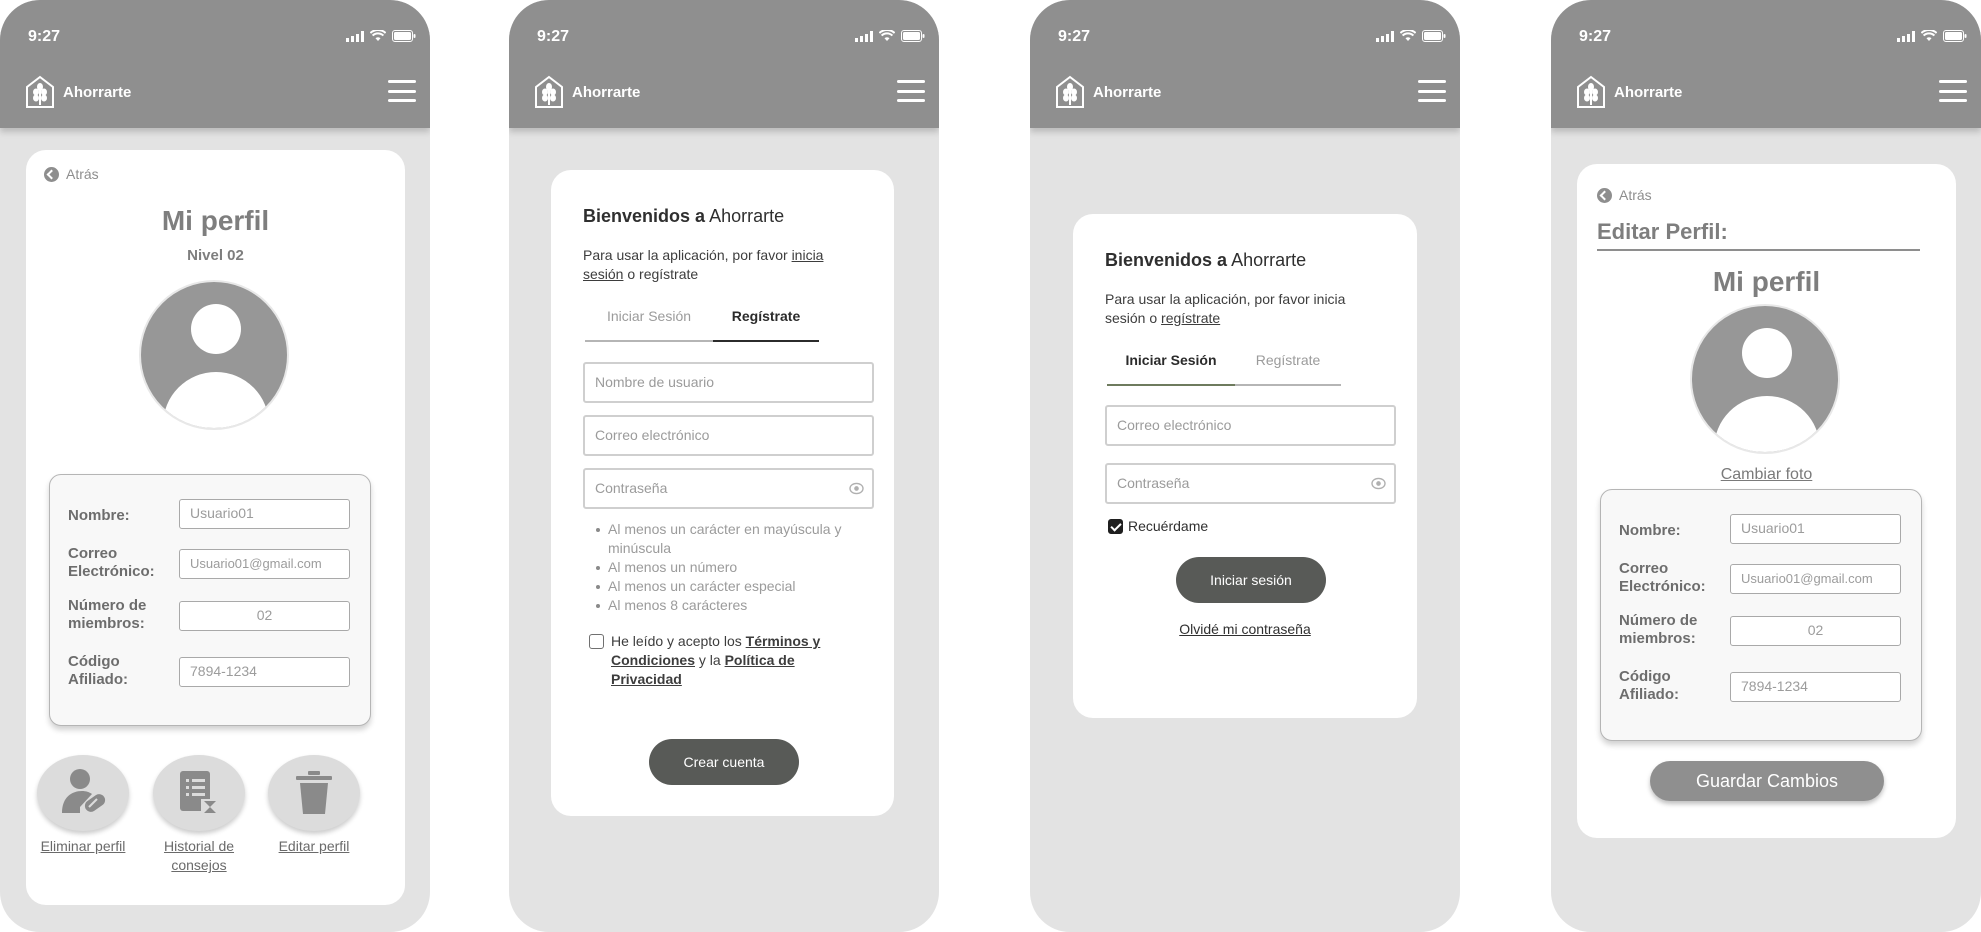 The image size is (1981, 932). I want to click on tips-history-button: Historial de consejos, so click(199, 815).